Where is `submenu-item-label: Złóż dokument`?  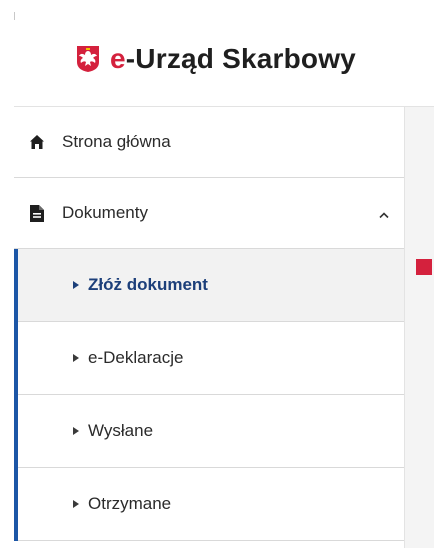
submenu-item-label: Złóż dokument is located at coordinates (148, 284).